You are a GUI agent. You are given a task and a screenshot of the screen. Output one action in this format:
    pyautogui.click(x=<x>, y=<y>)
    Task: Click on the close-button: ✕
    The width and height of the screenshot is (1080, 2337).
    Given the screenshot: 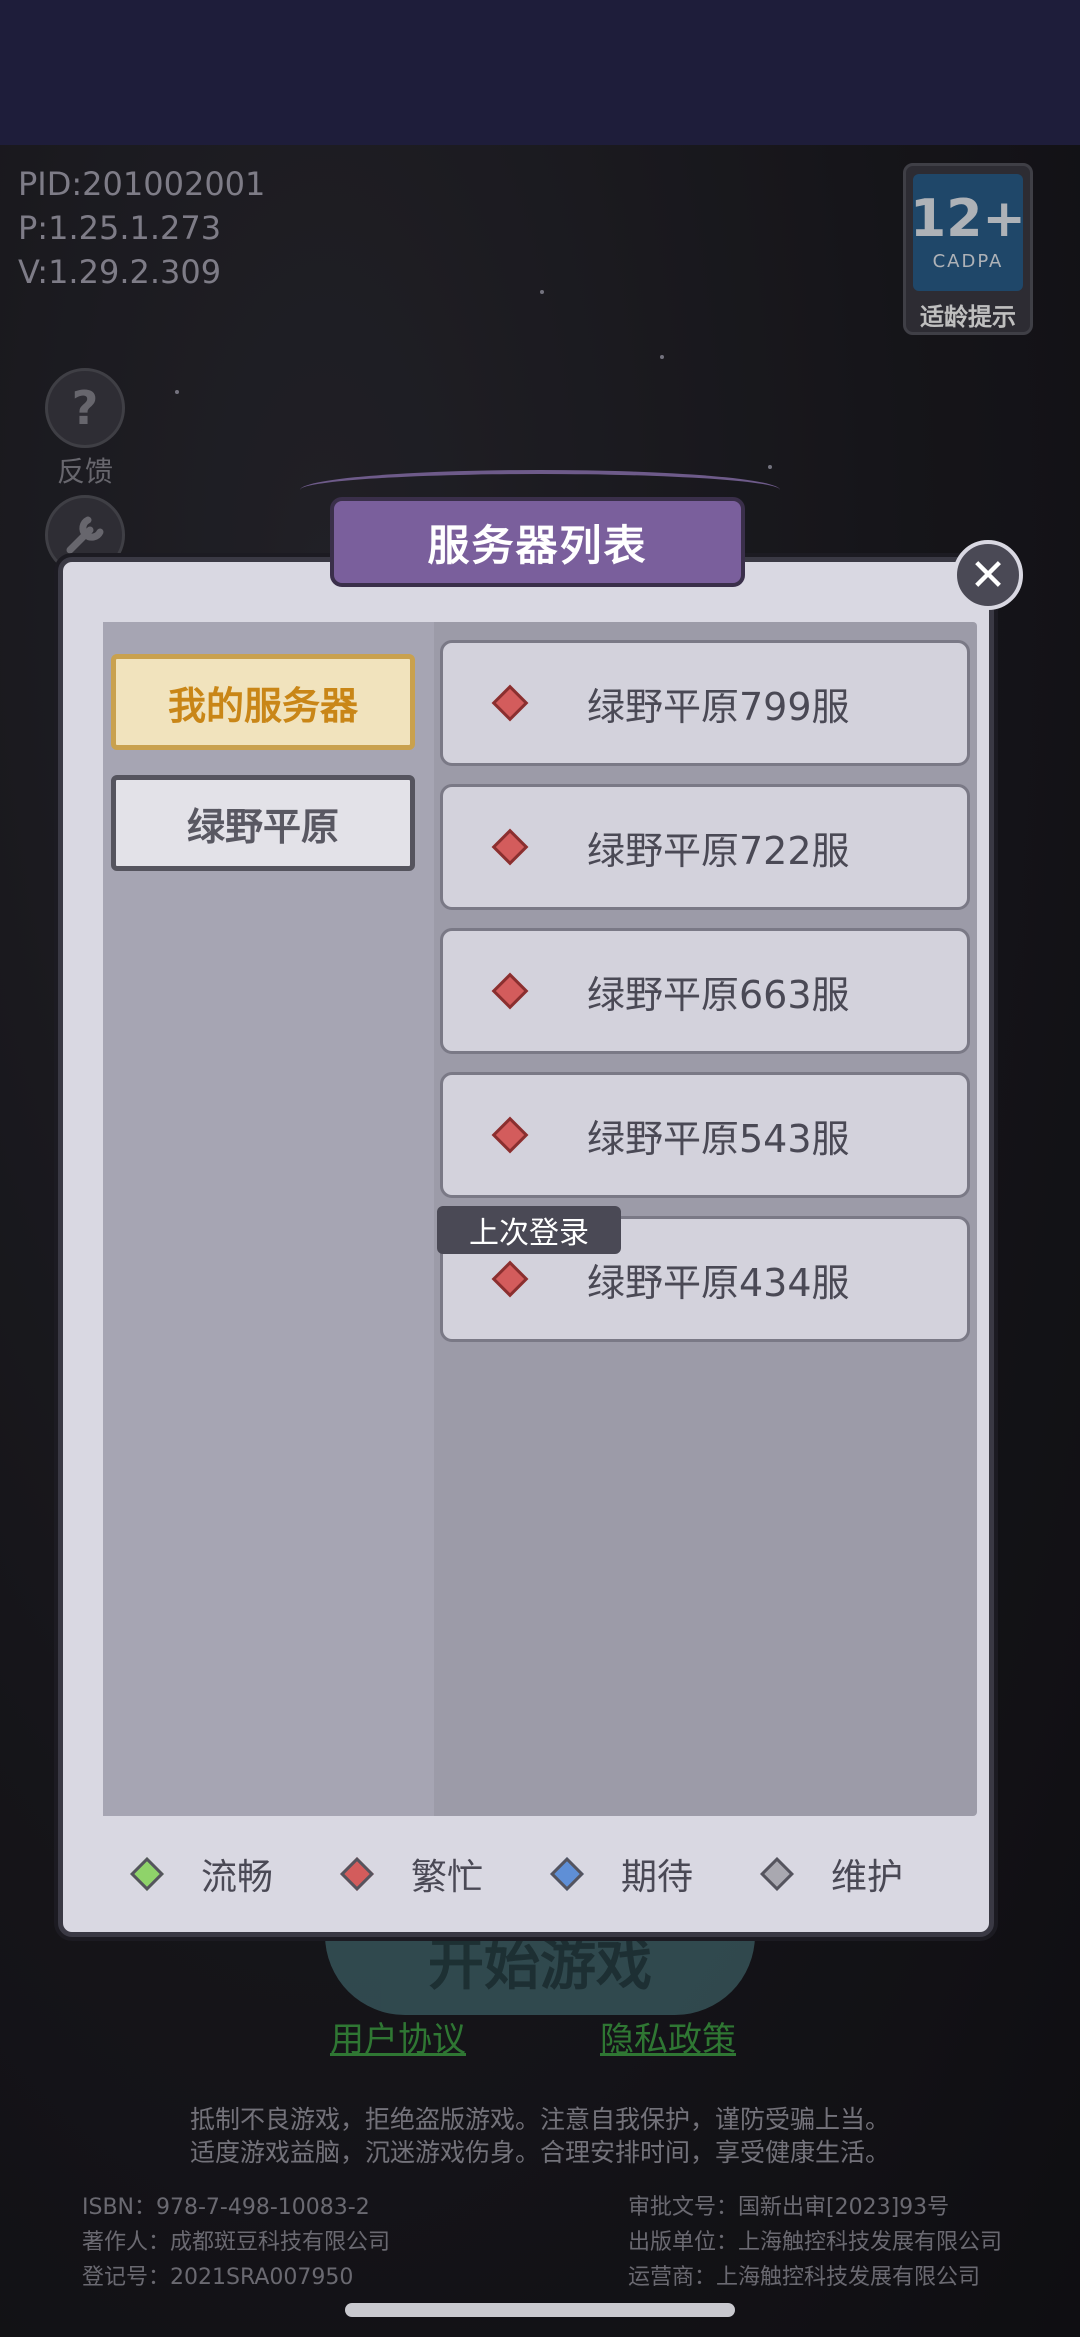 What is the action you would take?
    pyautogui.click(x=988, y=575)
    